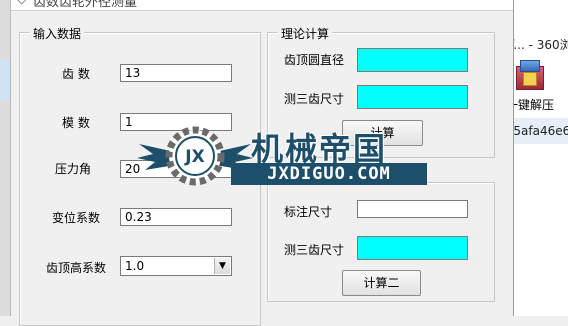 This screenshot has height=326, width=568. I want to click on pressure-angle-input: 20, so click(176, 169).